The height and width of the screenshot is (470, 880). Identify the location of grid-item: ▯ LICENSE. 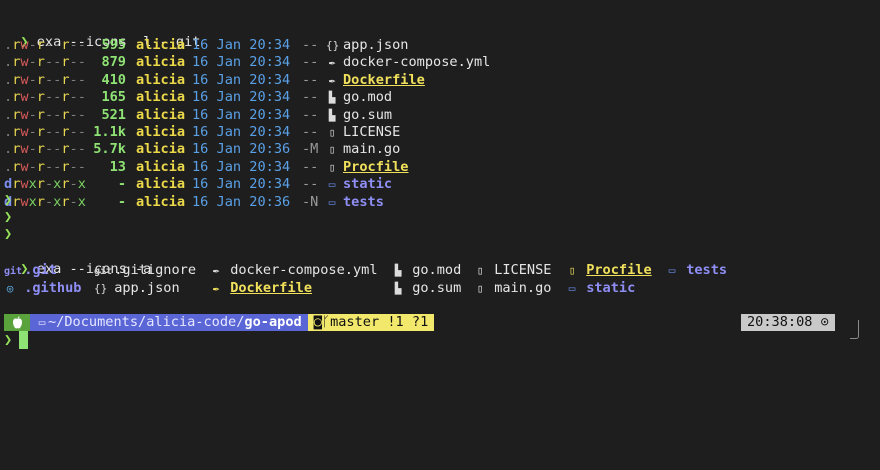
(513, 270).